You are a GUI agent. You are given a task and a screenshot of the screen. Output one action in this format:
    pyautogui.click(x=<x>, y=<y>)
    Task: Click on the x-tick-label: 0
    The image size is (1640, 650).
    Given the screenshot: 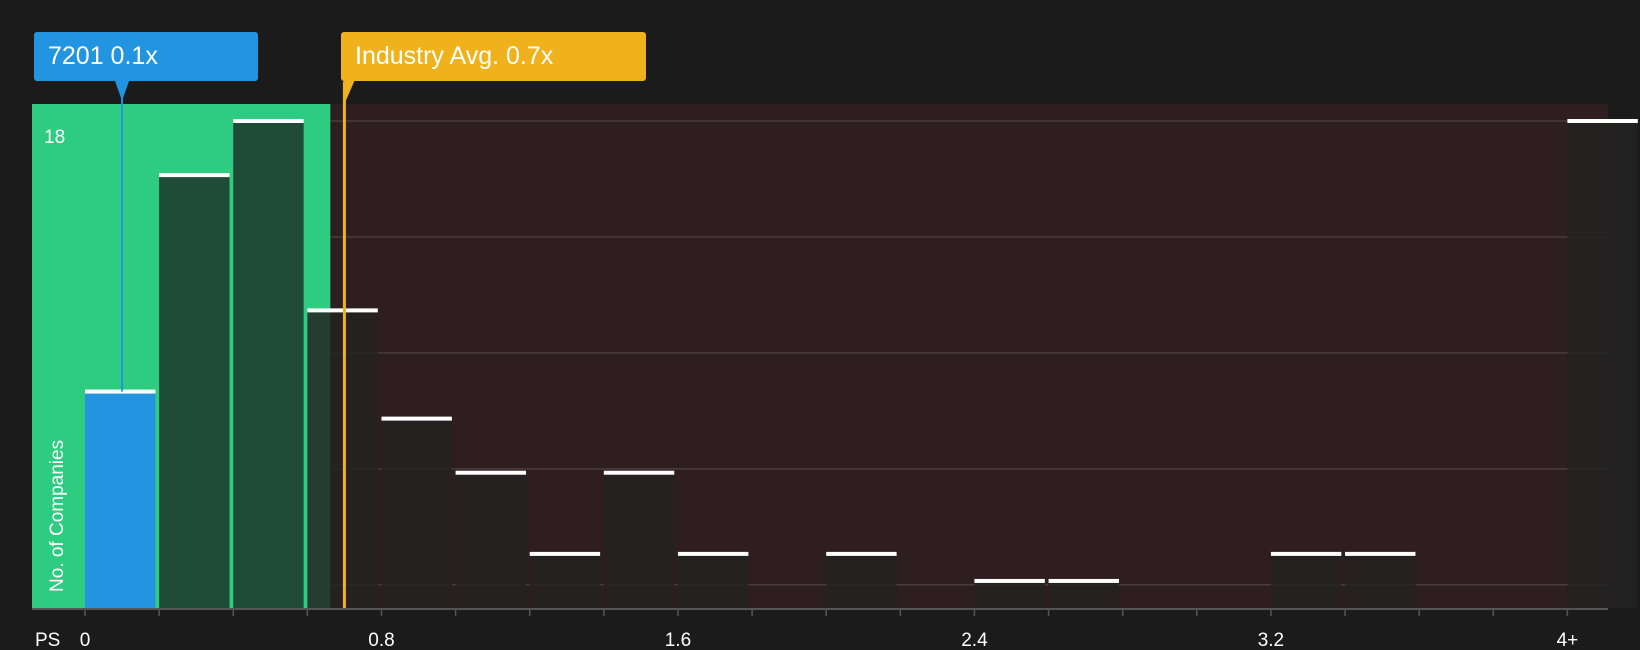 What is the action you would take?
    pyautogui.click(x=85, y=640)
    